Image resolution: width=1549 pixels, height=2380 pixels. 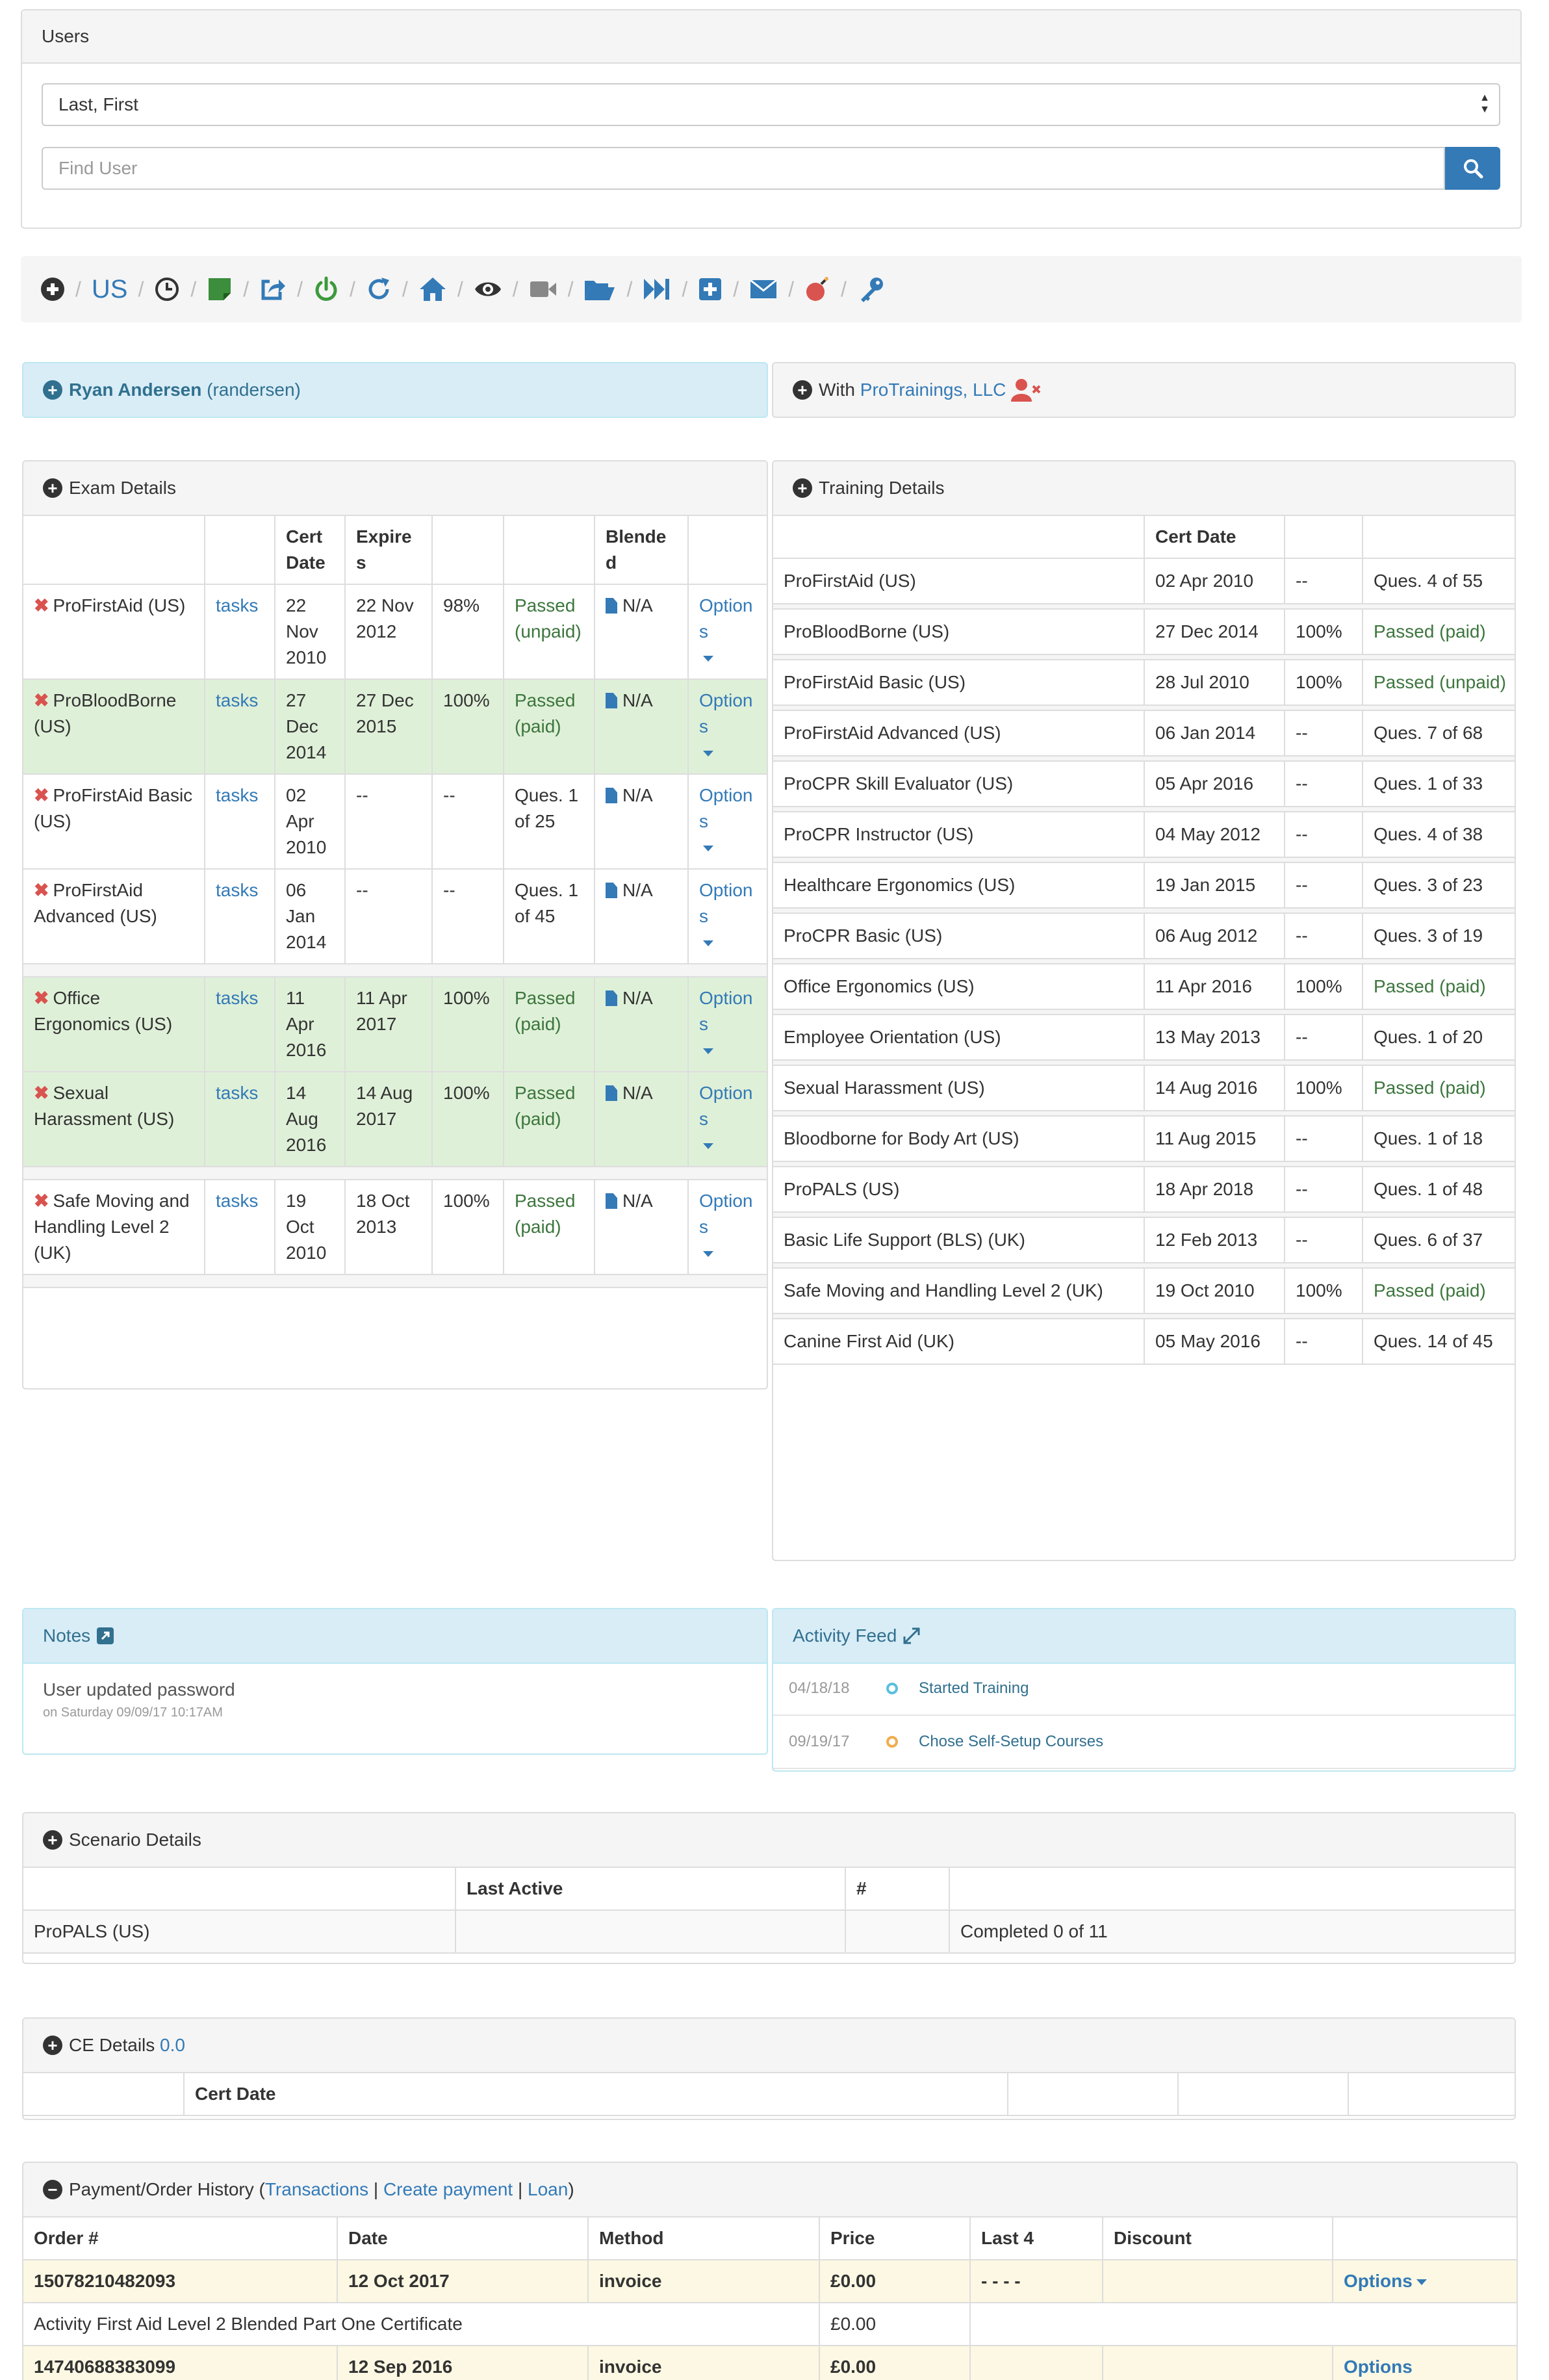 I want to click on external-link-icon, so click(x=105, y=1636).